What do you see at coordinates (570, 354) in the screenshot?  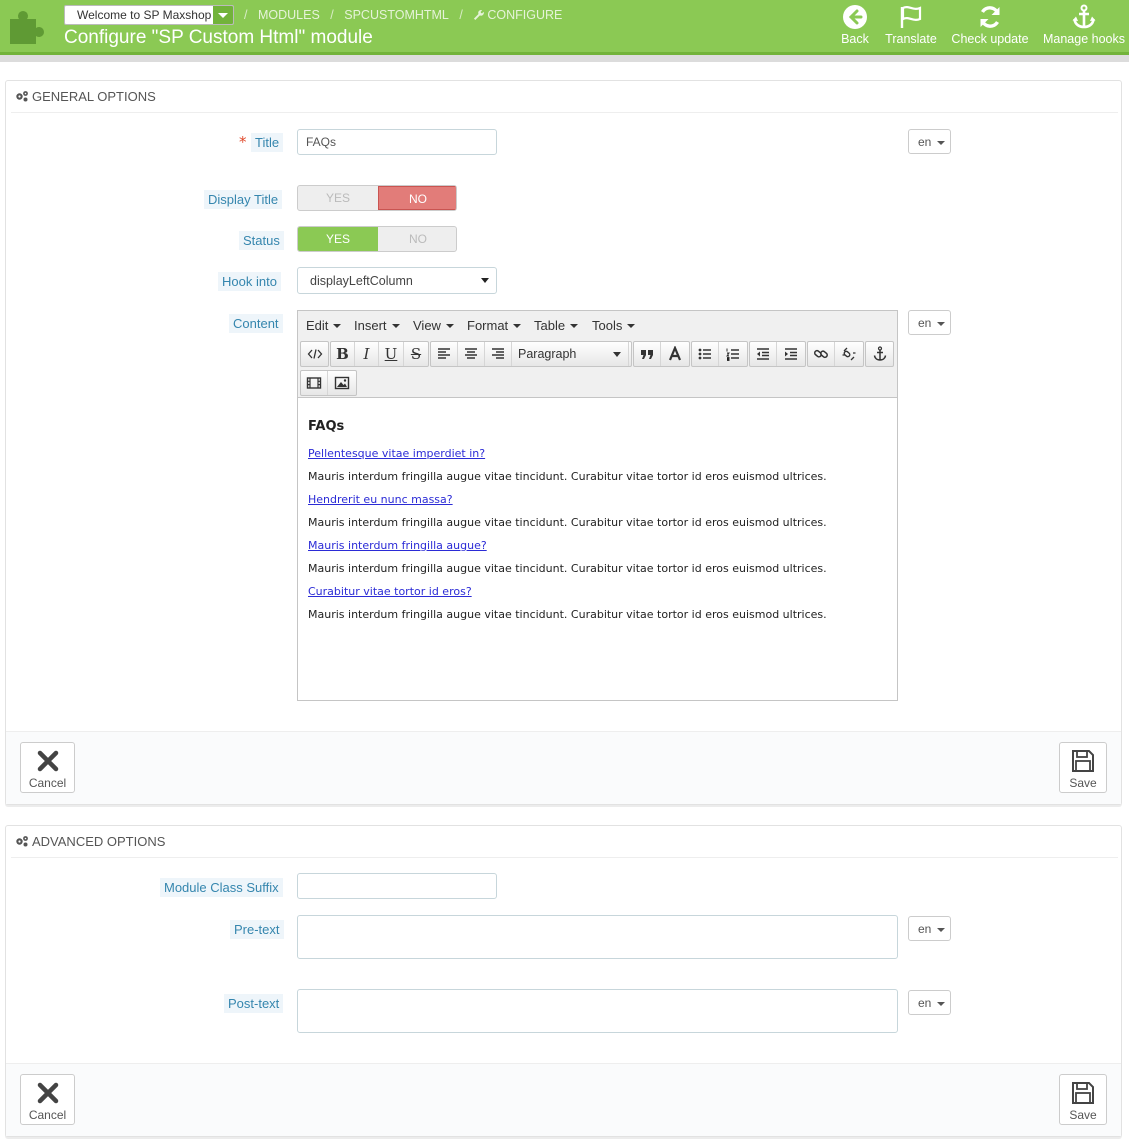 I see `paragraph-format-dropdown: Paragraph` at bounding box center [570, 354].